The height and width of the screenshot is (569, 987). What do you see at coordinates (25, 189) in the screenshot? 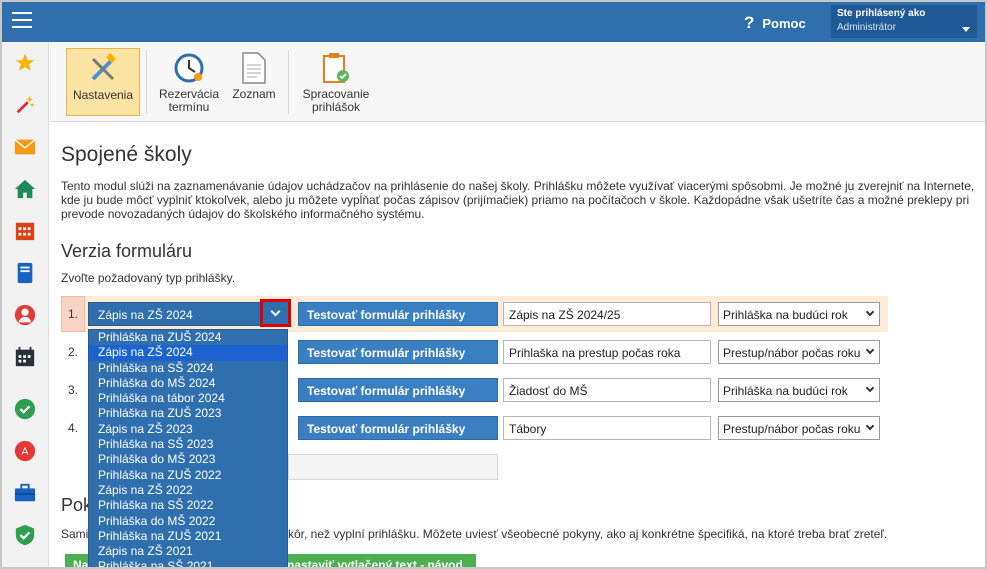
I see `home-icon` at bounding box center [25, 189].